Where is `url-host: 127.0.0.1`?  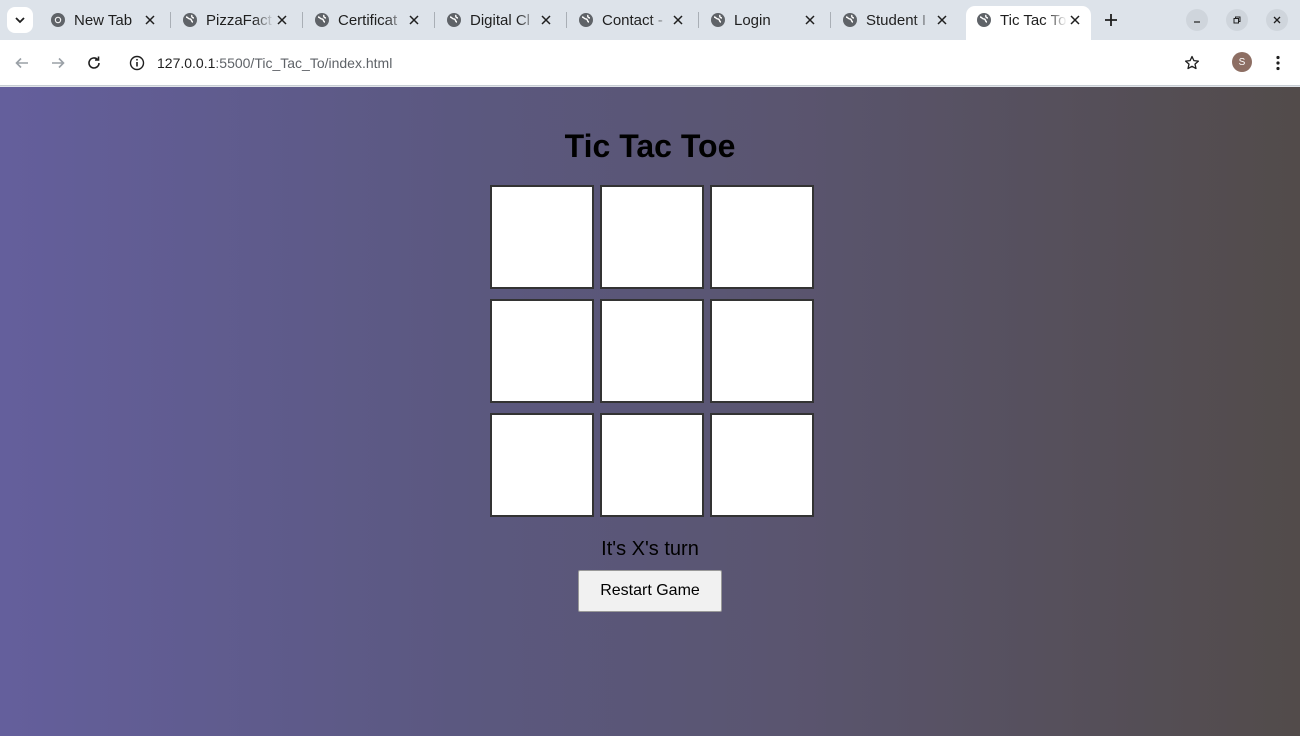
url-host: 127.0.0.1 is located at coordinates (186, 63).